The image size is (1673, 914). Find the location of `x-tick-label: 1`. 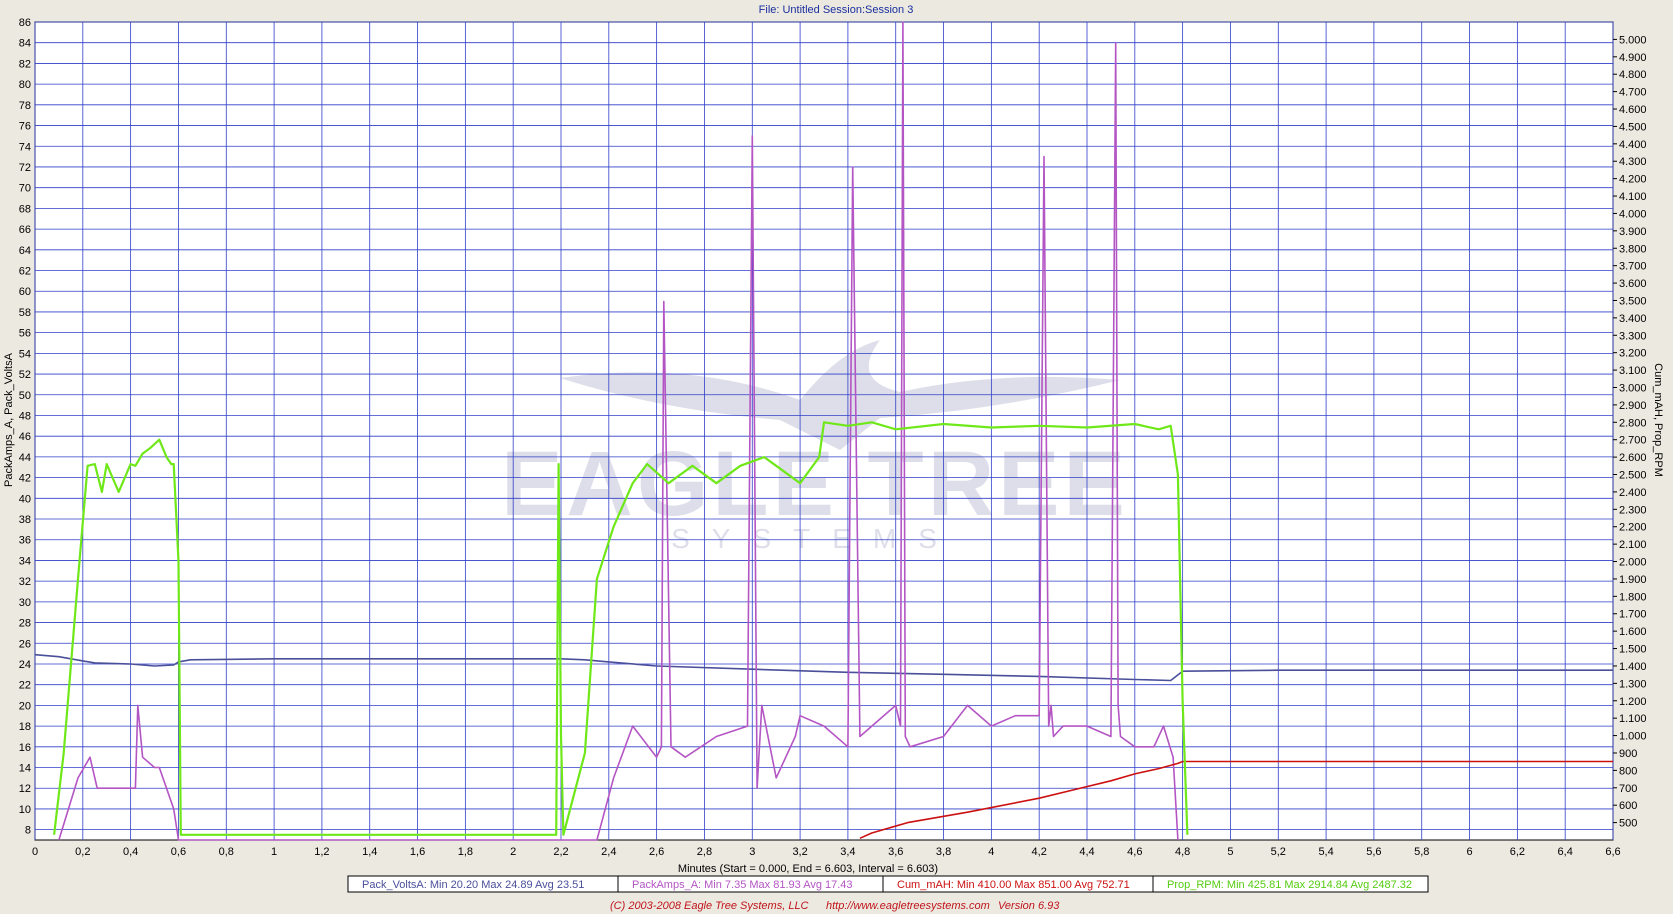

x-tick-label: 1 is located at coordinates (274, 852).